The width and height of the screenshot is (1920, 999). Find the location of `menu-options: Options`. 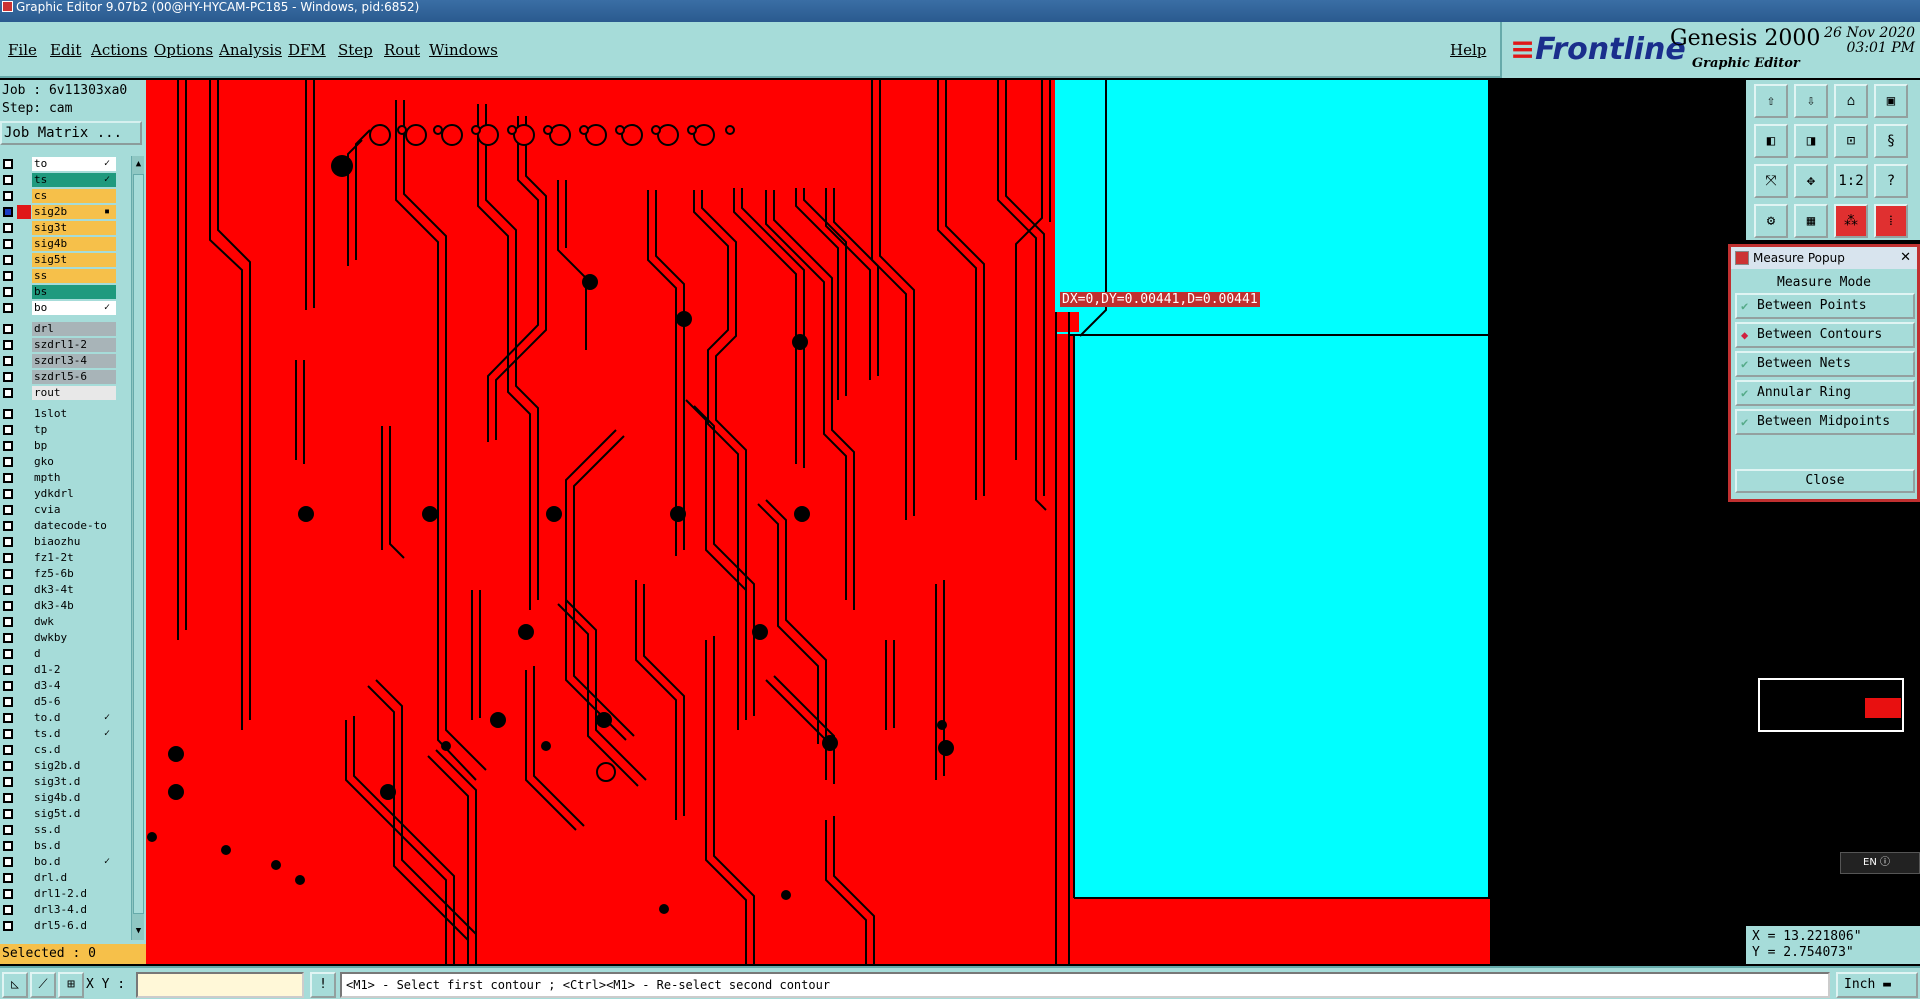

menu-options: Options is located at coordinates (183, 50).